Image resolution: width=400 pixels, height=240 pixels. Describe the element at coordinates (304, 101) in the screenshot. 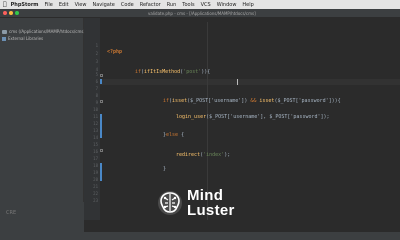

I see `code-variable: $_POST['password']` at that location.